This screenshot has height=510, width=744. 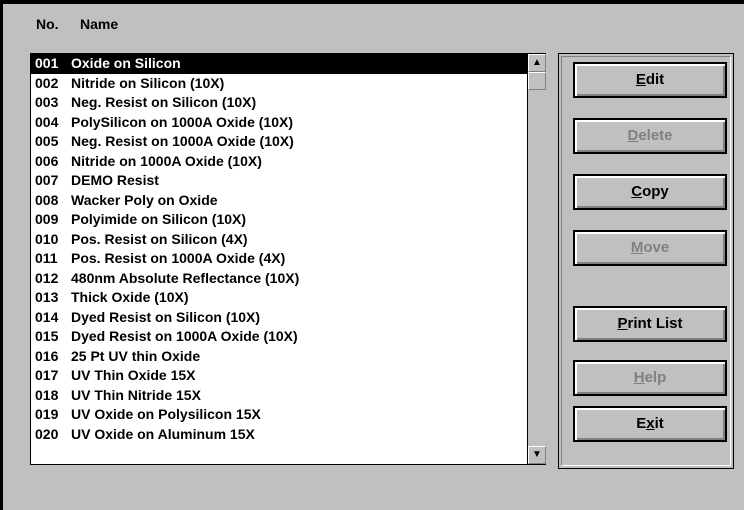 What do you see at coordinates (47, 141) in the screenshot?
I see `list-item-number: 005` at bounding box center [47, 141].